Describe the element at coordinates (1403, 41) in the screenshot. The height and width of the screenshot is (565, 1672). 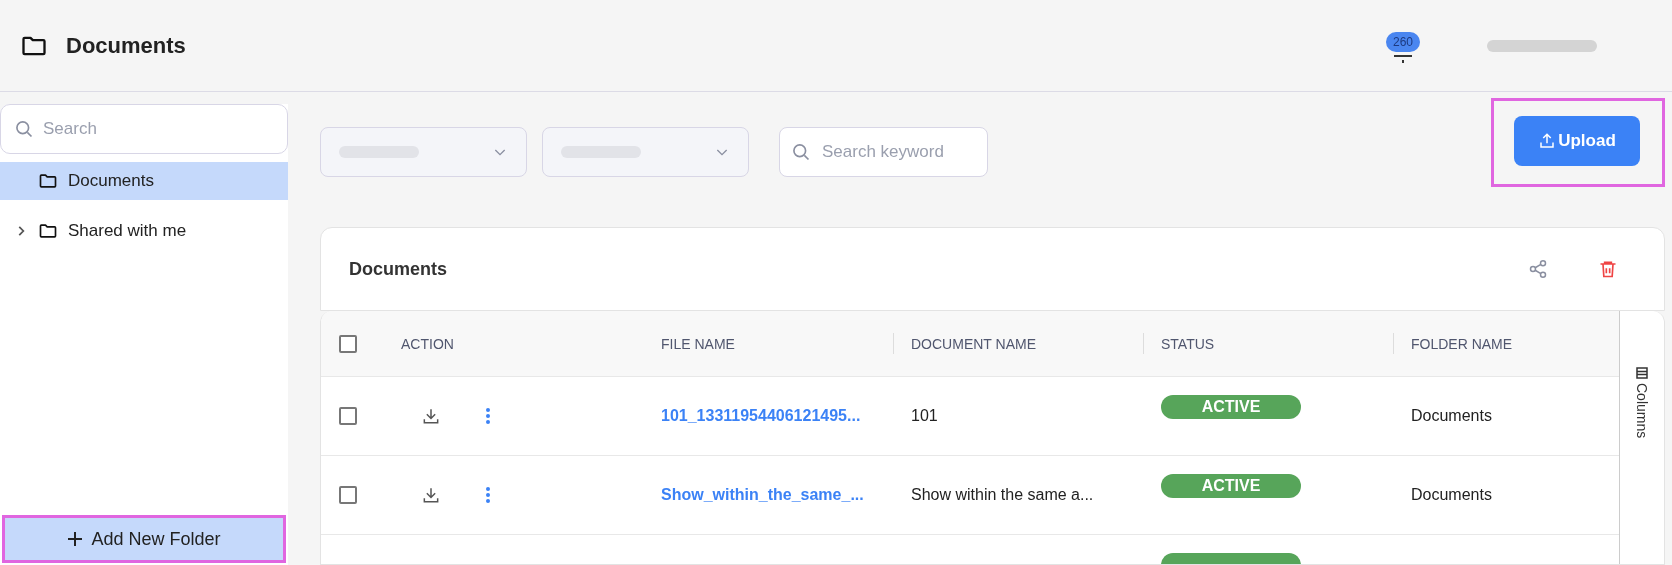
I see `notification-badge: 260` at that location.